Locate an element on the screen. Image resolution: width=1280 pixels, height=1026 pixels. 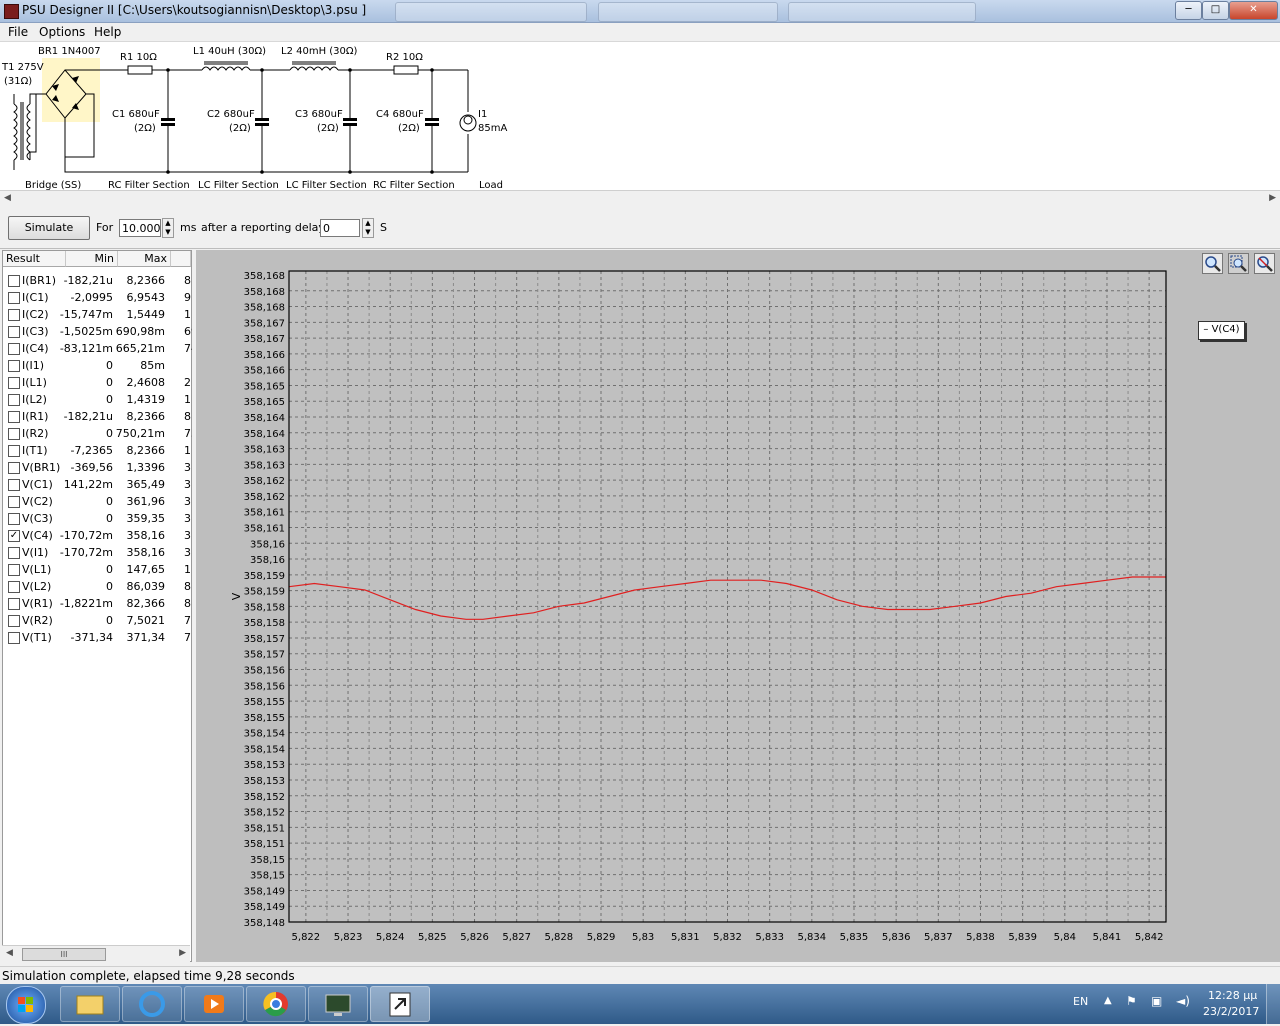
y-tick-label: 358,166 is located at coordinates (264, 371).